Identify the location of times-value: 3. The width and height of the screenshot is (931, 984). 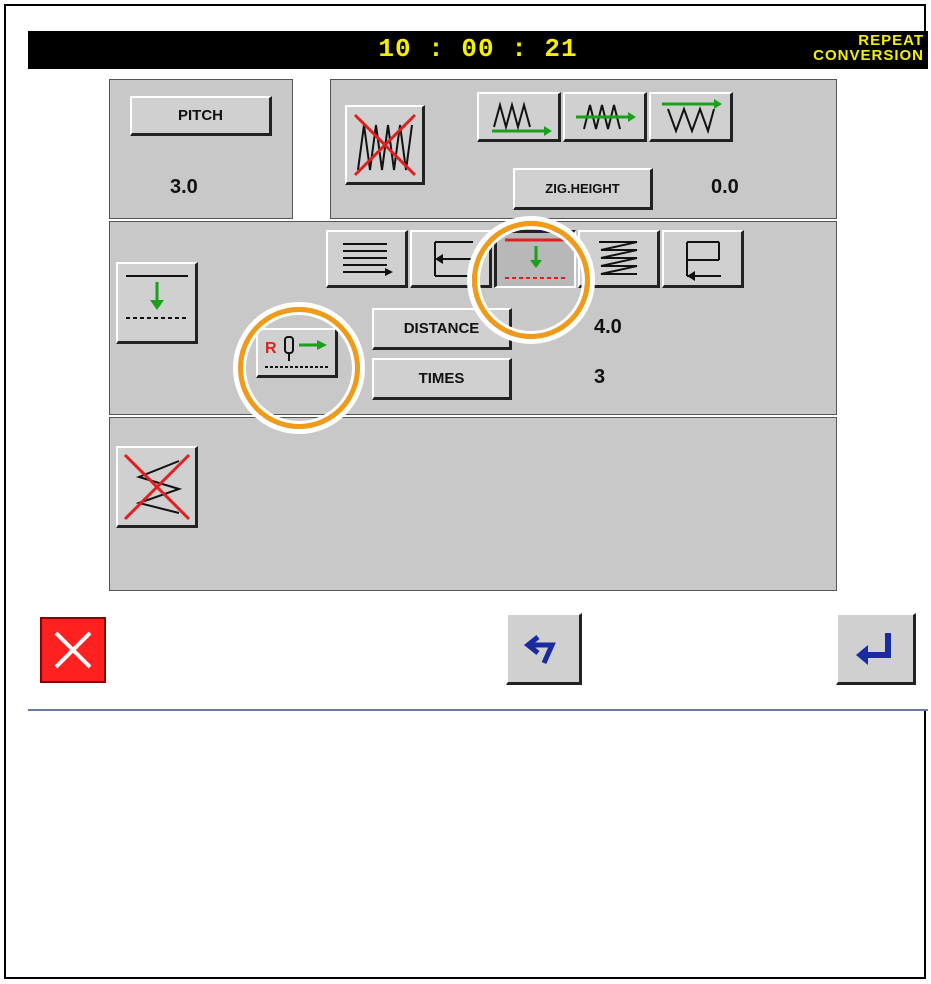
(600, 377).